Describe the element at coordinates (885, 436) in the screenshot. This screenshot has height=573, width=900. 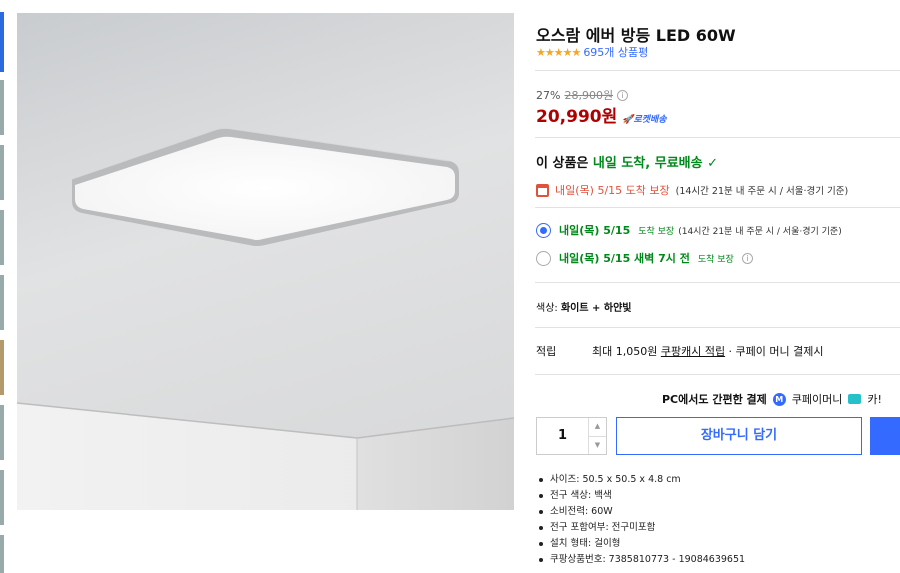
I see `buy-now-button` at that location.